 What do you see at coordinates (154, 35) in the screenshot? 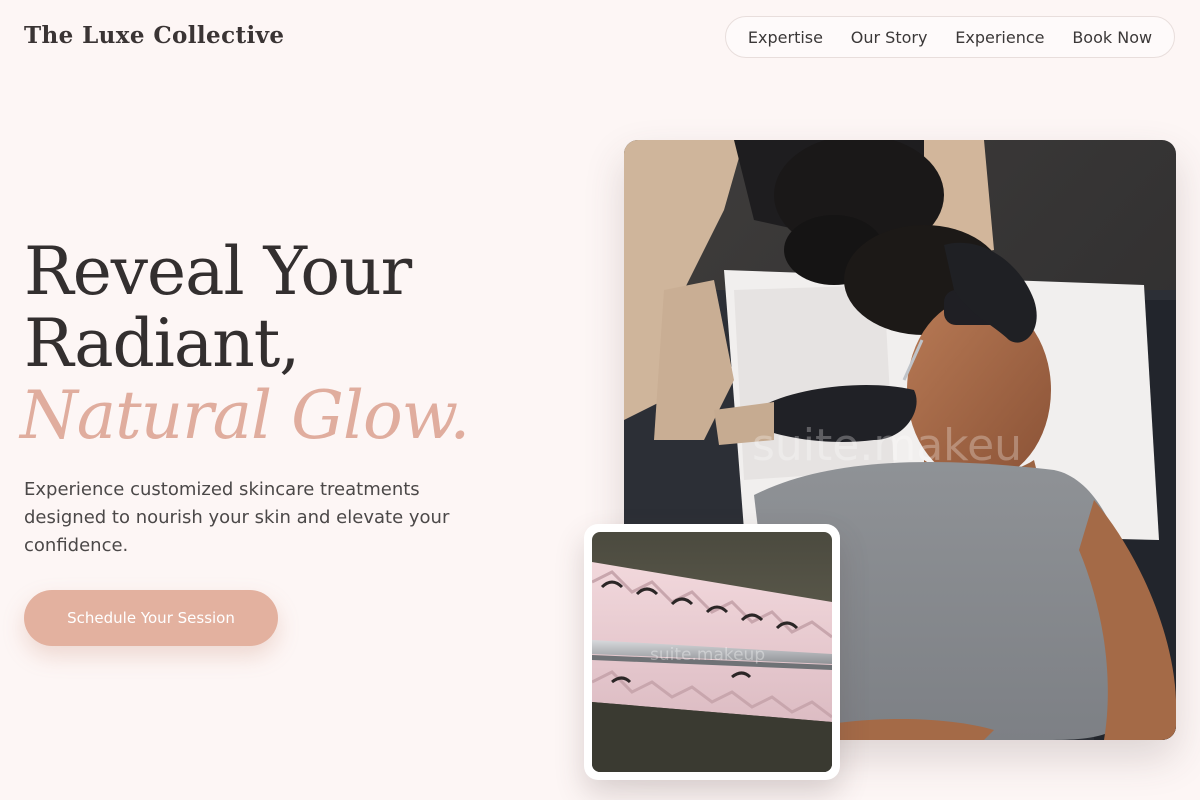
I see `brand-logo: The Luxe Collective` at bounding box center [154, 35].